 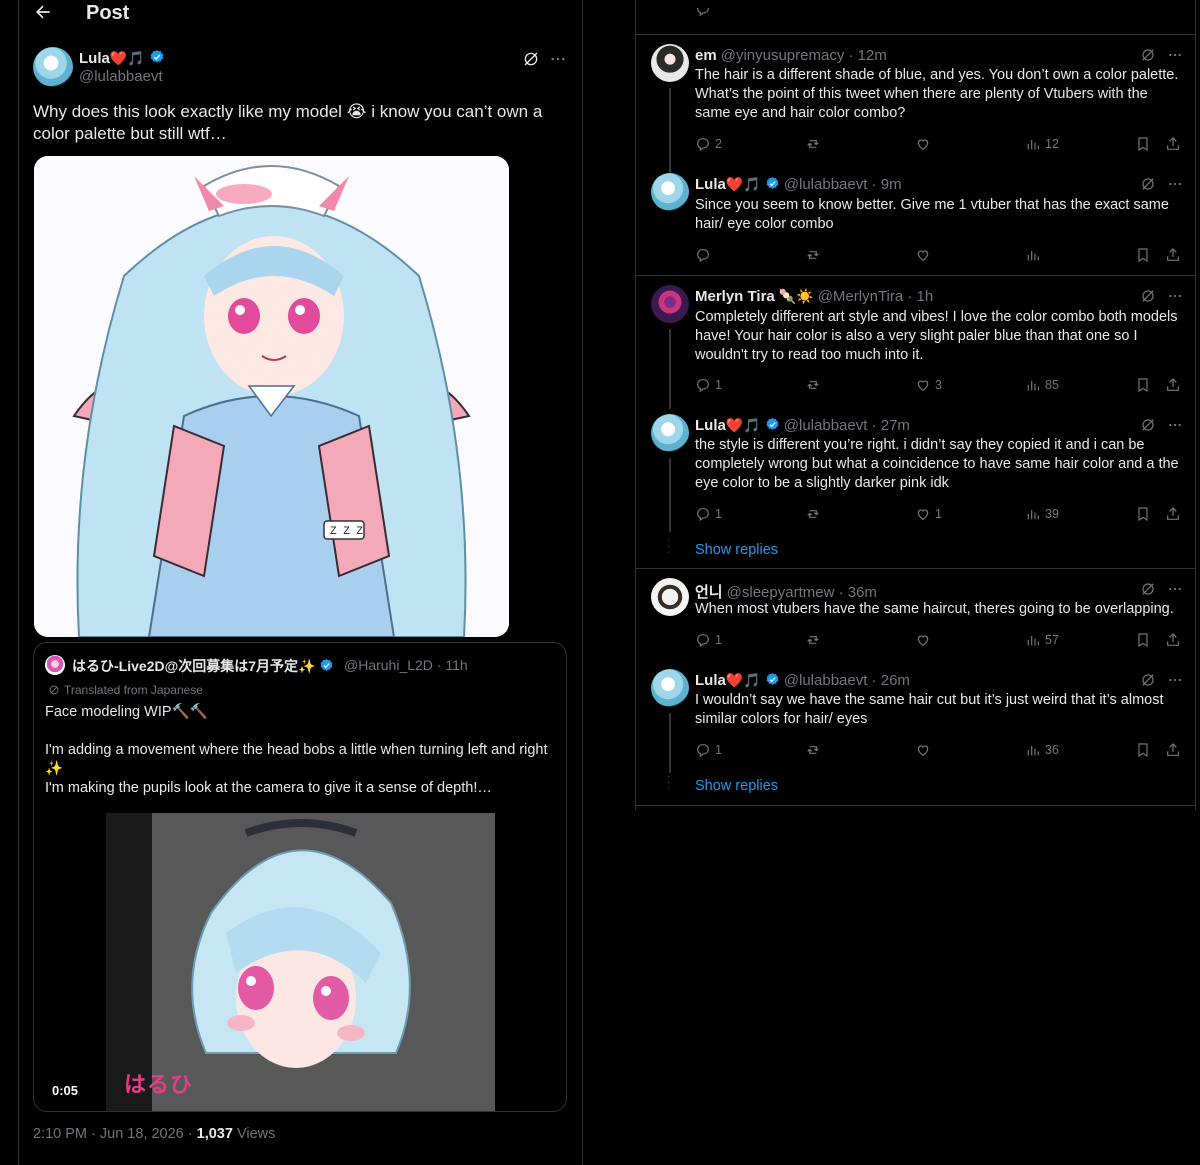 I want to click on like-count: 3, so click(x=938, y=385).